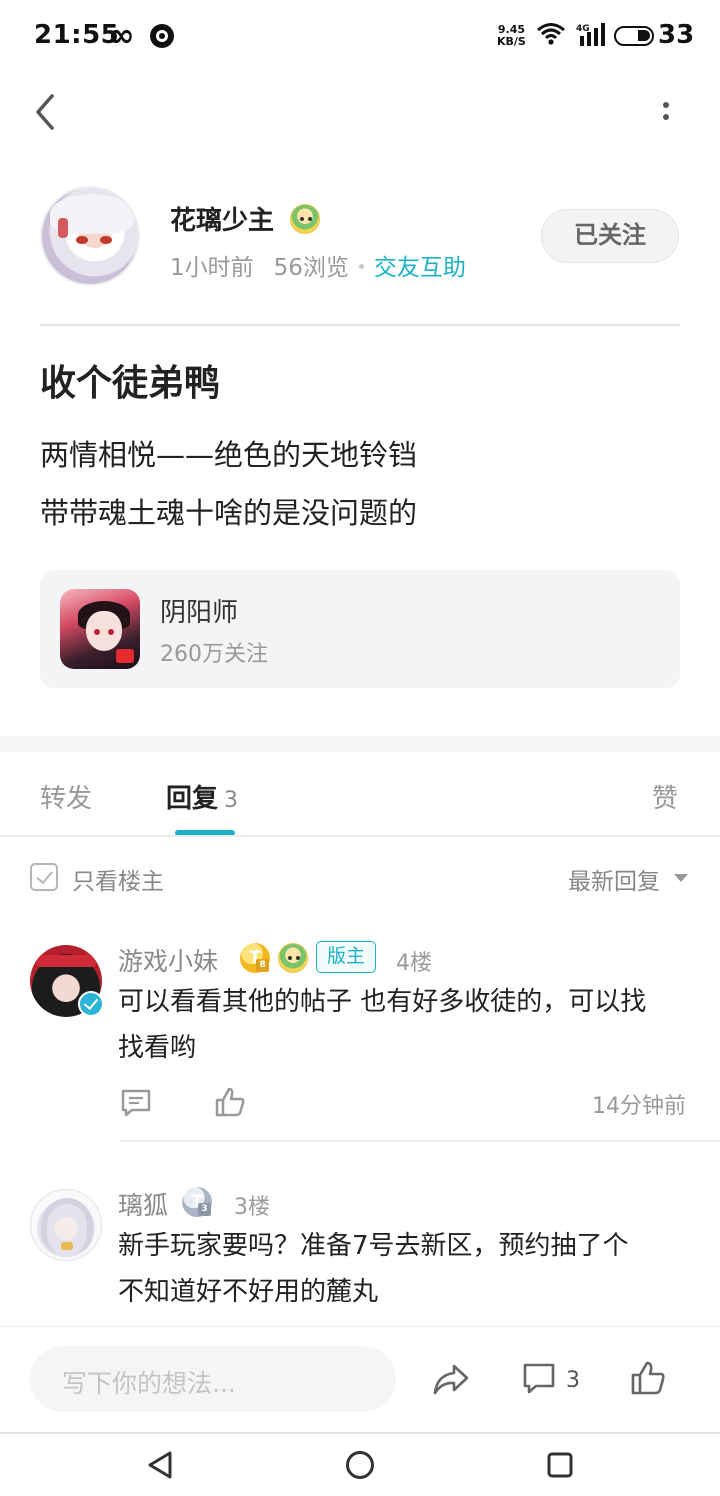 The height and width of the screenshot is (1496, 720). I want to click on post-body-line: 两情相悦——绝色的天地铃铛, so click(229, 455).